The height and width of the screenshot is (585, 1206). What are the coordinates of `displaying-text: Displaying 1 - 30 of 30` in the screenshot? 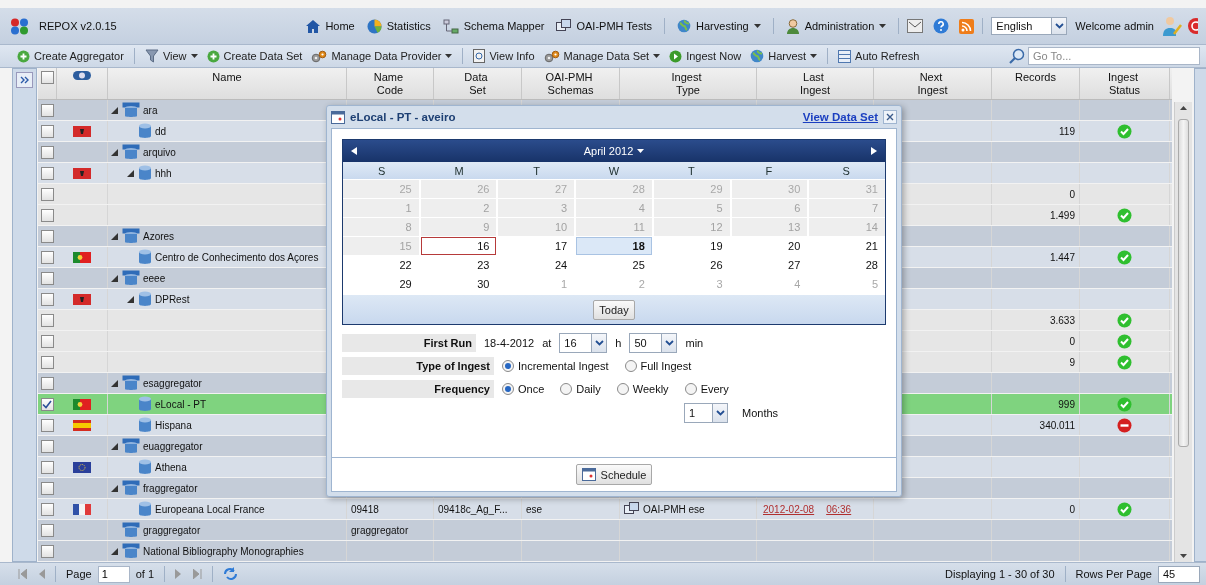 It's located at (1000, 574).